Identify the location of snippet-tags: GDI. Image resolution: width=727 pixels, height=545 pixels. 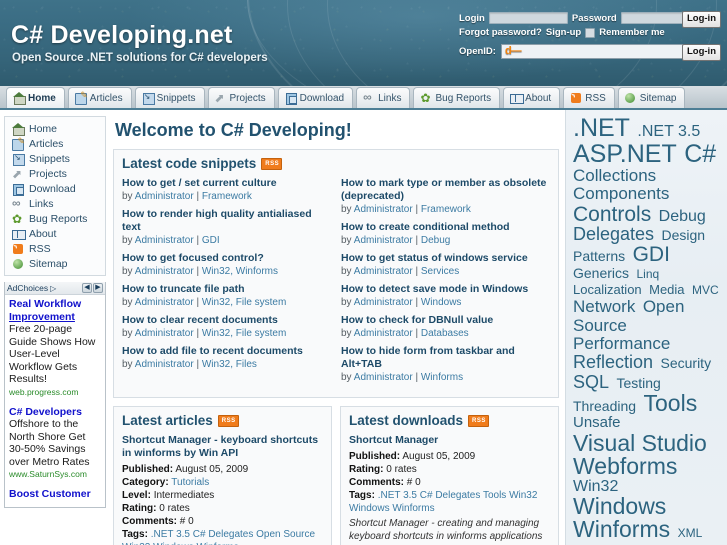
(211, 240).